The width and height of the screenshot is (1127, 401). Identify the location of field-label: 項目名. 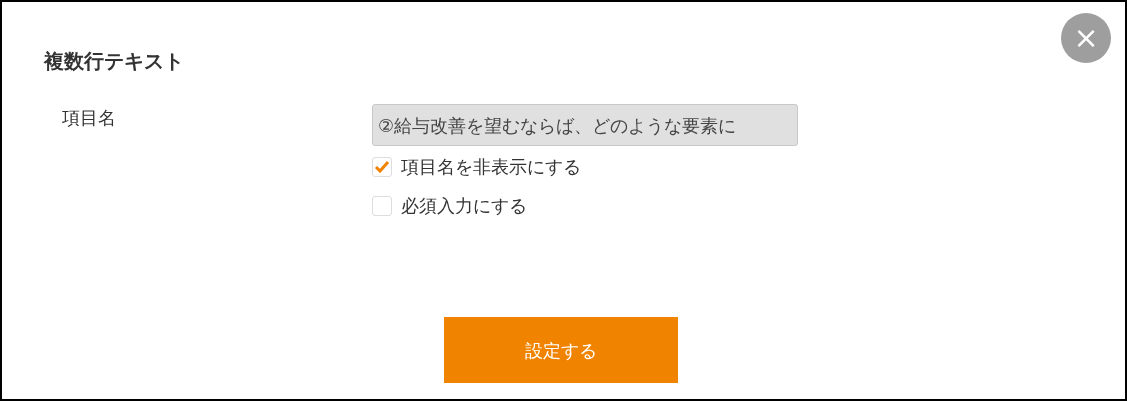
(89, 118).